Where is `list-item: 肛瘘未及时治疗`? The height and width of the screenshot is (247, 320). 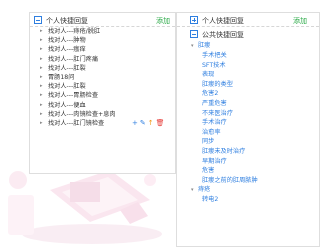
list-item: 肛瘘未及时治疗 is located at coordinates (248, 152).